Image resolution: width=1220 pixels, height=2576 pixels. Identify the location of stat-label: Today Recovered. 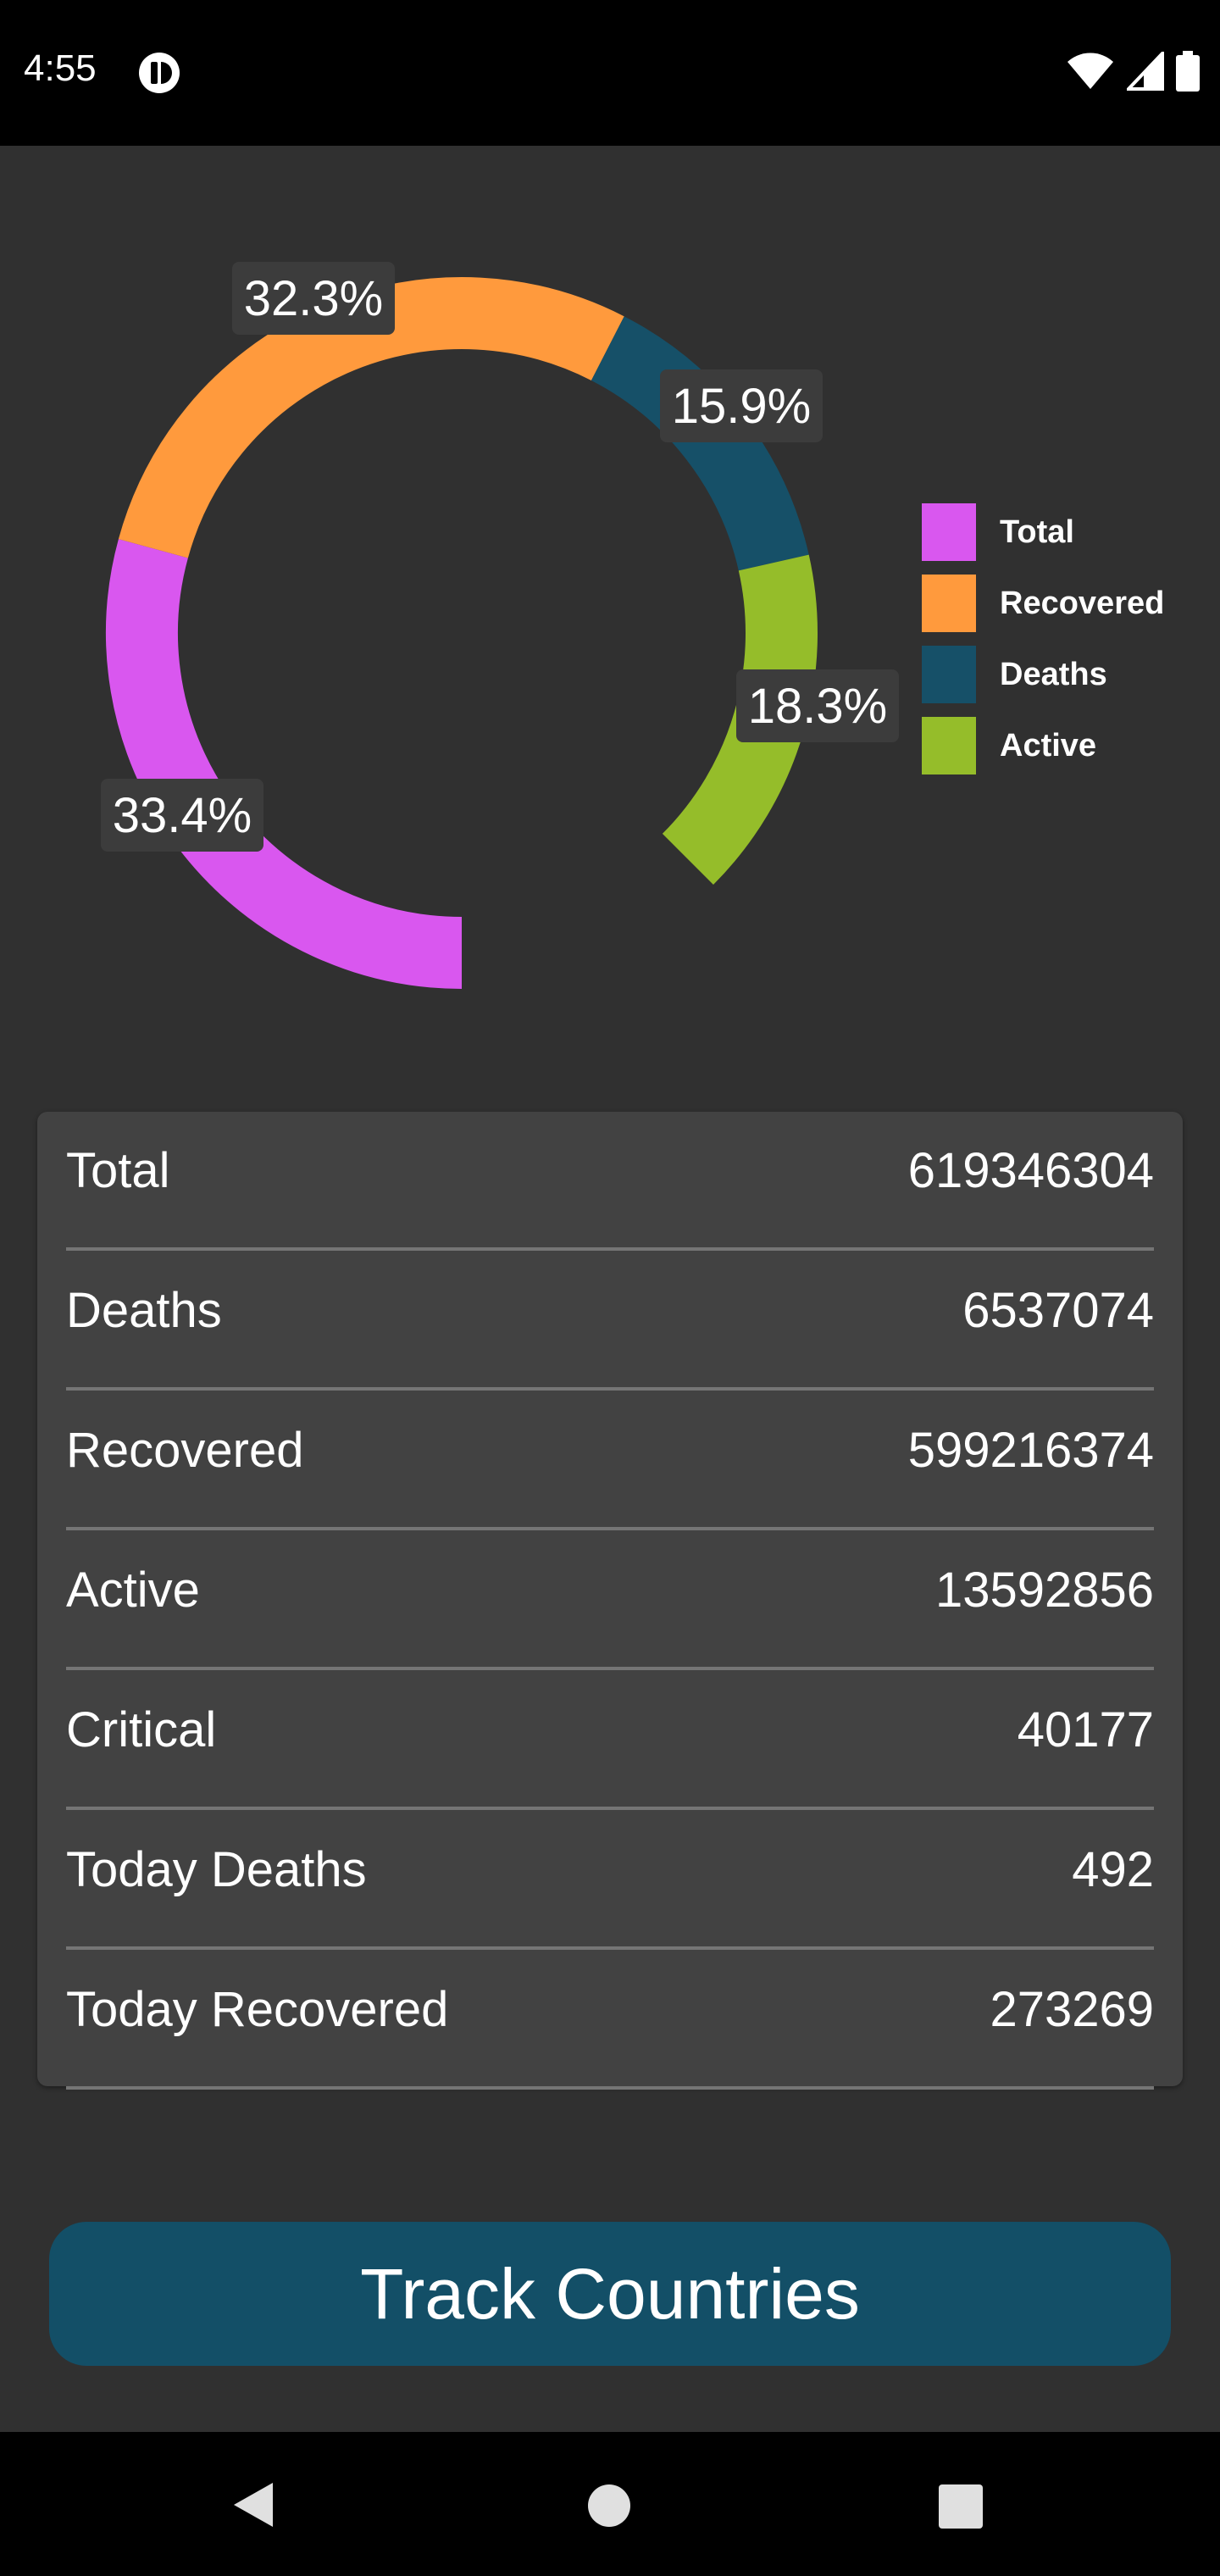
(257, 2009).